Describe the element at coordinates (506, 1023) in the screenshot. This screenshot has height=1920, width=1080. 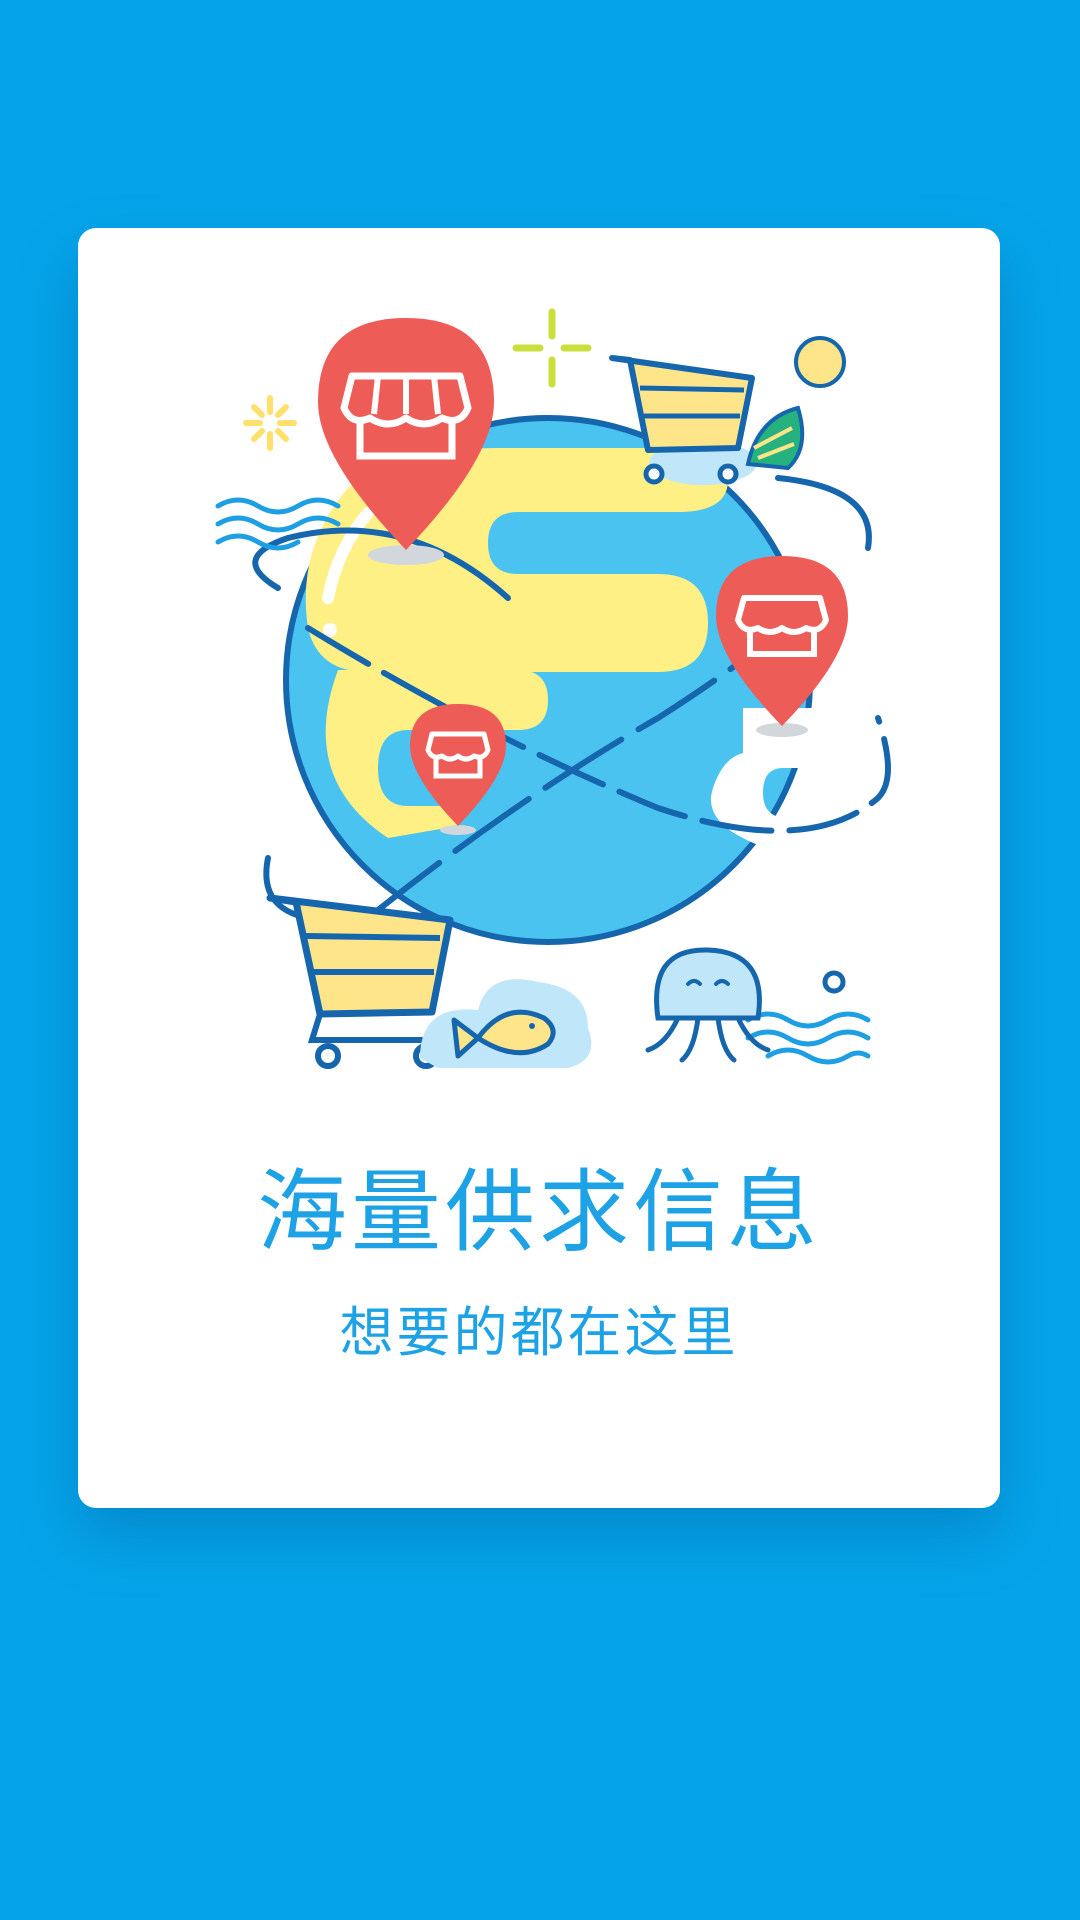
I see `fish-icon` at that location.